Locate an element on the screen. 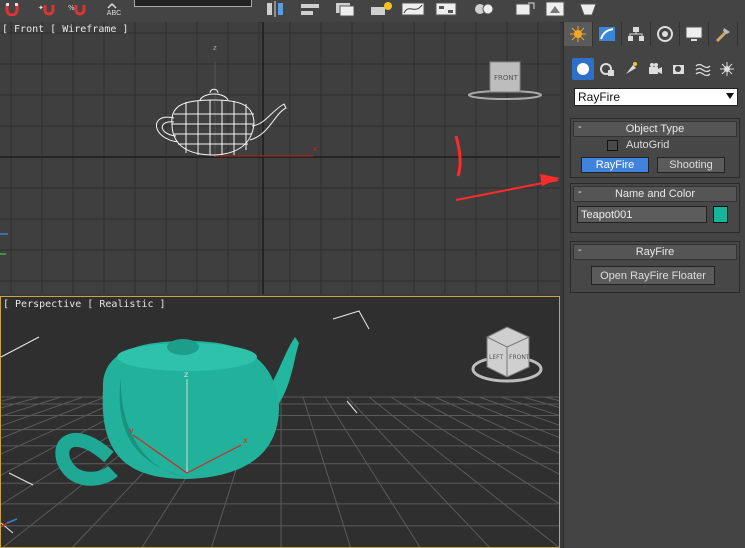 The image size is (745, 548). perspective-viewport-label: [ Perspective [ Realistic ] is located at coordinates (84, 304).